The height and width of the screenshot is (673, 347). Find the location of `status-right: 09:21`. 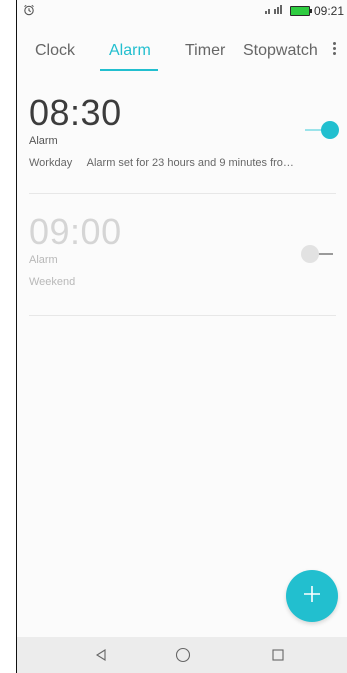

status-right: 09:21 is located at coordinates (304, 11).